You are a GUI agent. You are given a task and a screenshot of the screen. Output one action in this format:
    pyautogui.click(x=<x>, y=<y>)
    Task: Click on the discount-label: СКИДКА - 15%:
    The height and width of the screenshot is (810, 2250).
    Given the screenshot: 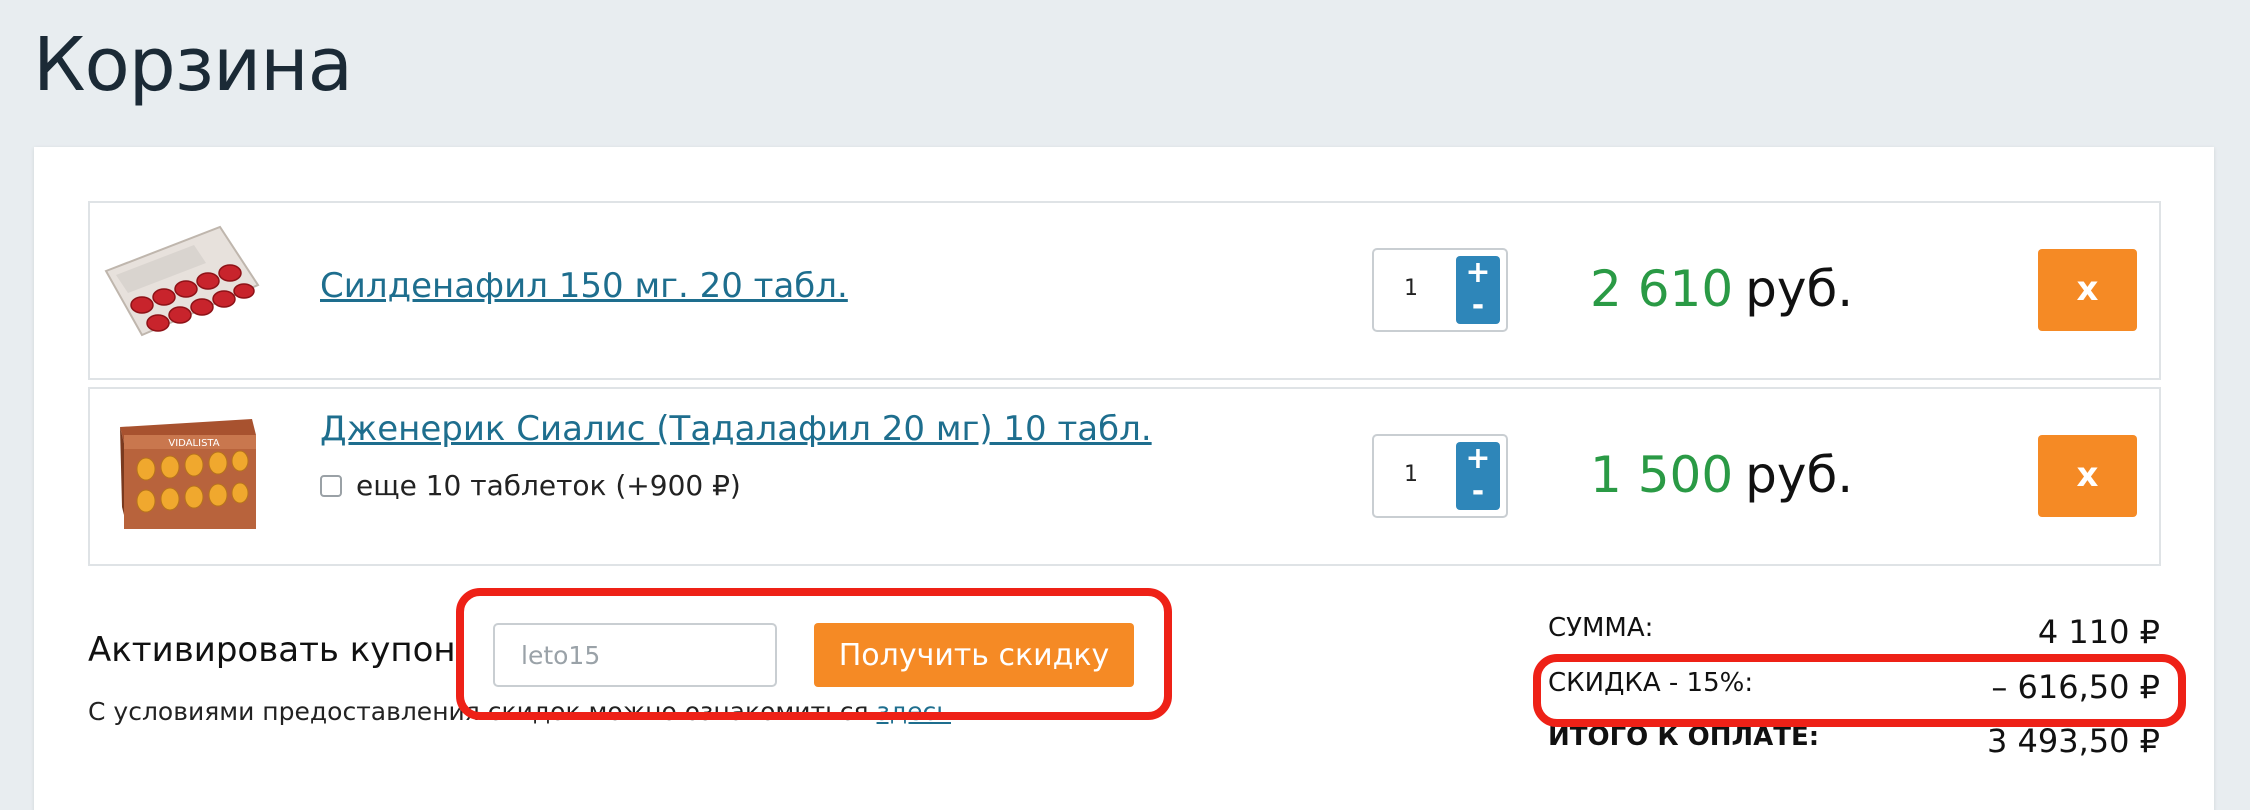 What is the action you would take?
    pyautogui.click(x=1651, y=683)
    